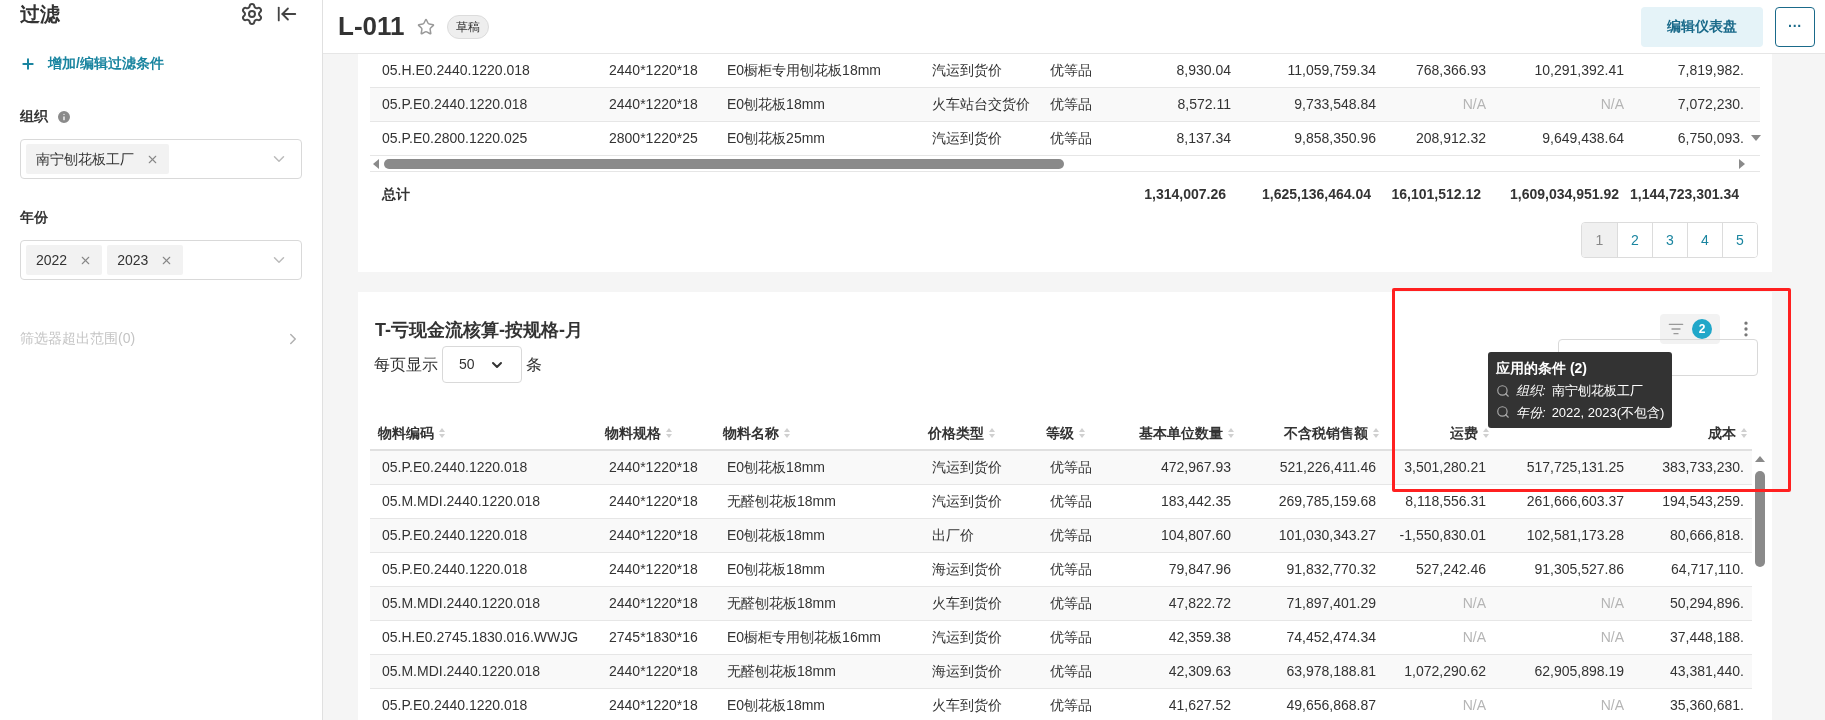 This screenshot has width=1825, height=720. What do you see at coordinates (371, 26) in the screenshot?
I see `dashboard-title: L-011` at bounding box center [371, 26].